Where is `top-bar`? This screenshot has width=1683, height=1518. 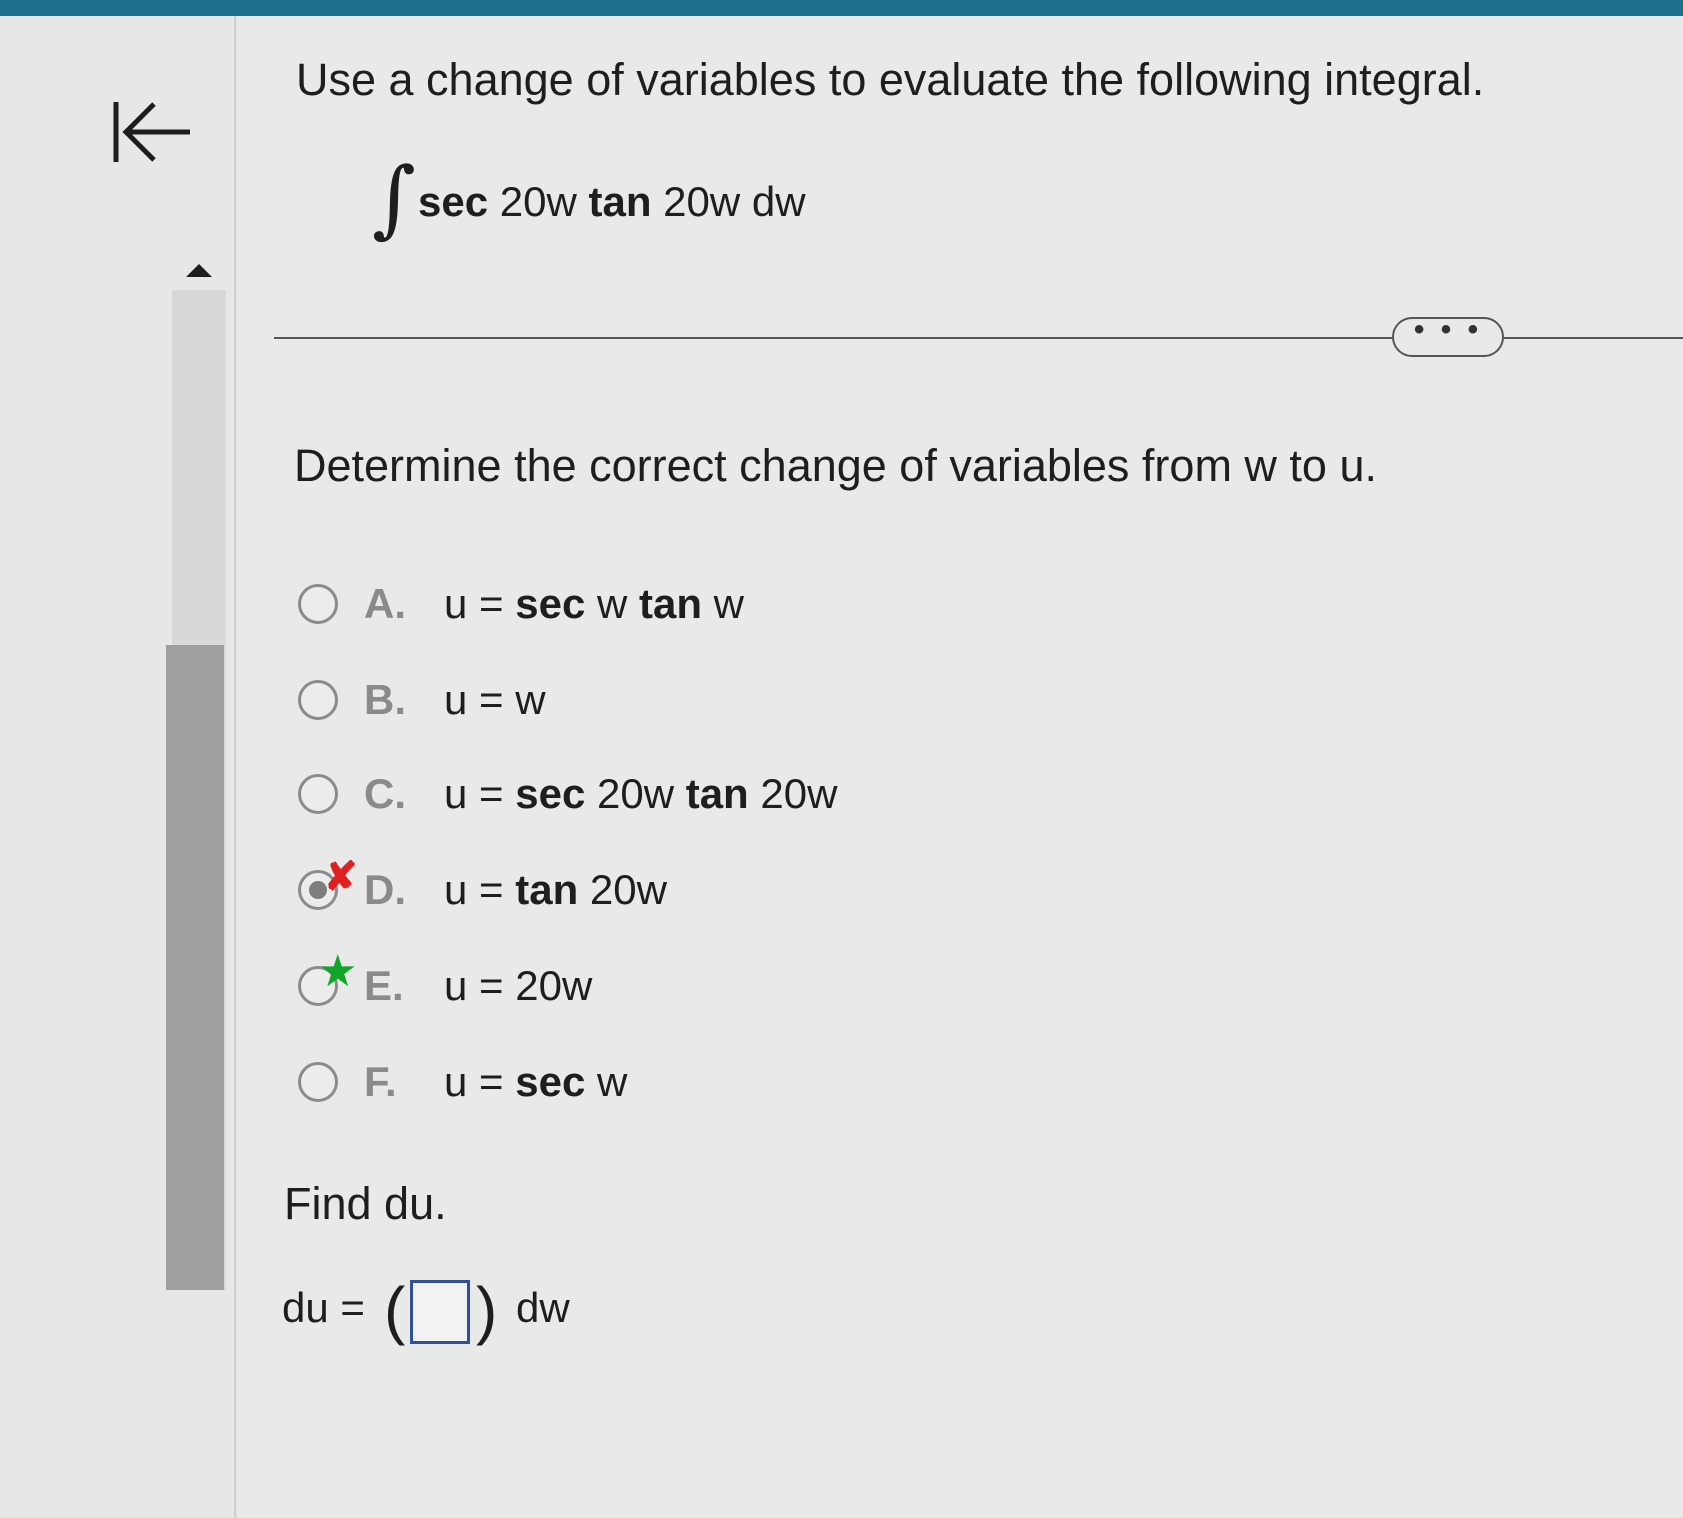 top-bar is located at coordinates (841, 8).